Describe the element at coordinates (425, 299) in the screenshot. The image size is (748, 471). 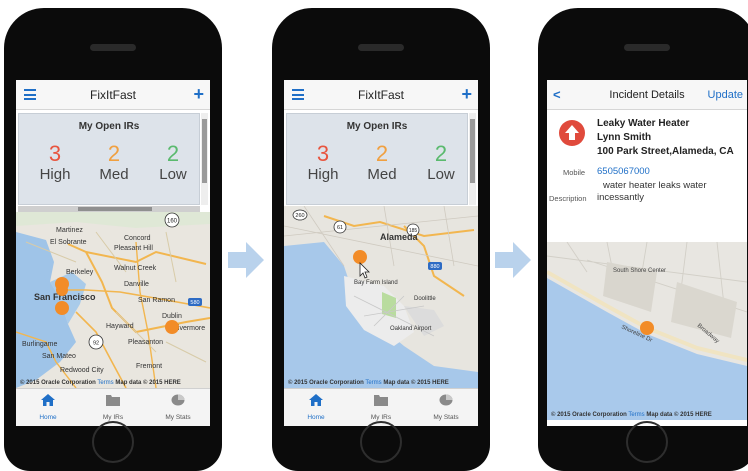
I see `map-label-doolittle: Doolittle` at that location.